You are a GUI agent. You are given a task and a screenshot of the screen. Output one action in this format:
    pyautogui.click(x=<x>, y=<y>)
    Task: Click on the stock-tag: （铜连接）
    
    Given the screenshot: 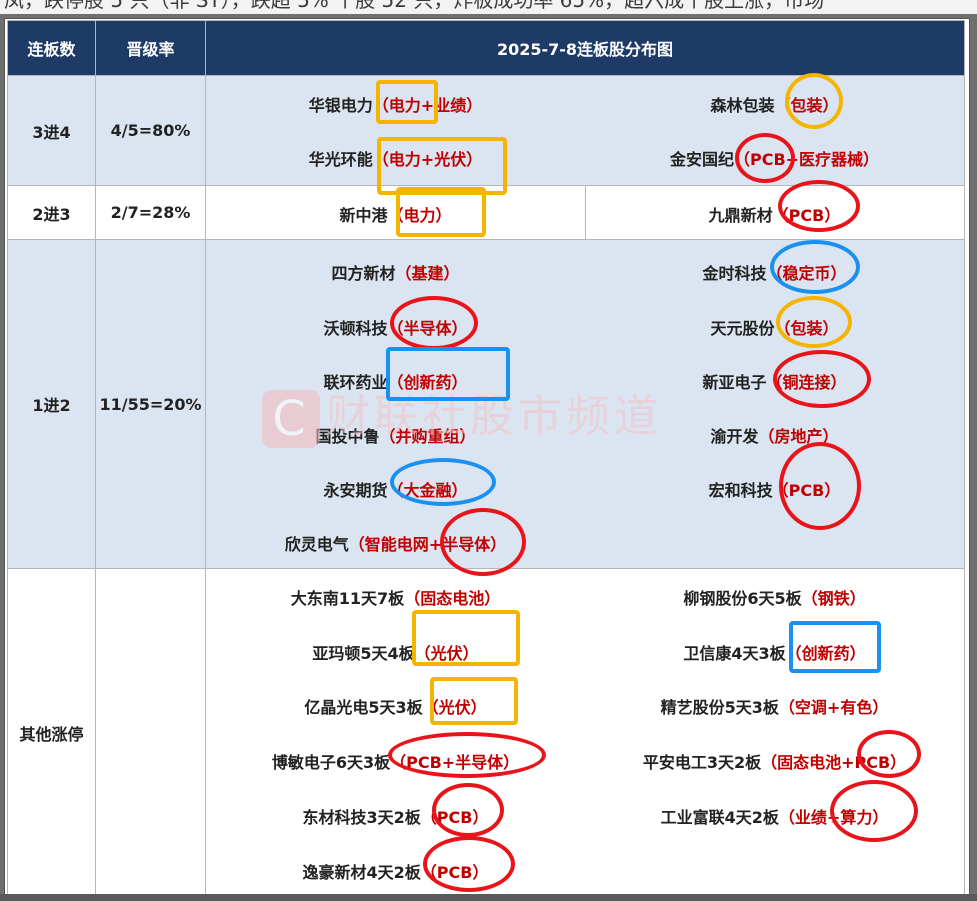 What is the action you would take?
    pyautogui.click(x=806, y=382)
    